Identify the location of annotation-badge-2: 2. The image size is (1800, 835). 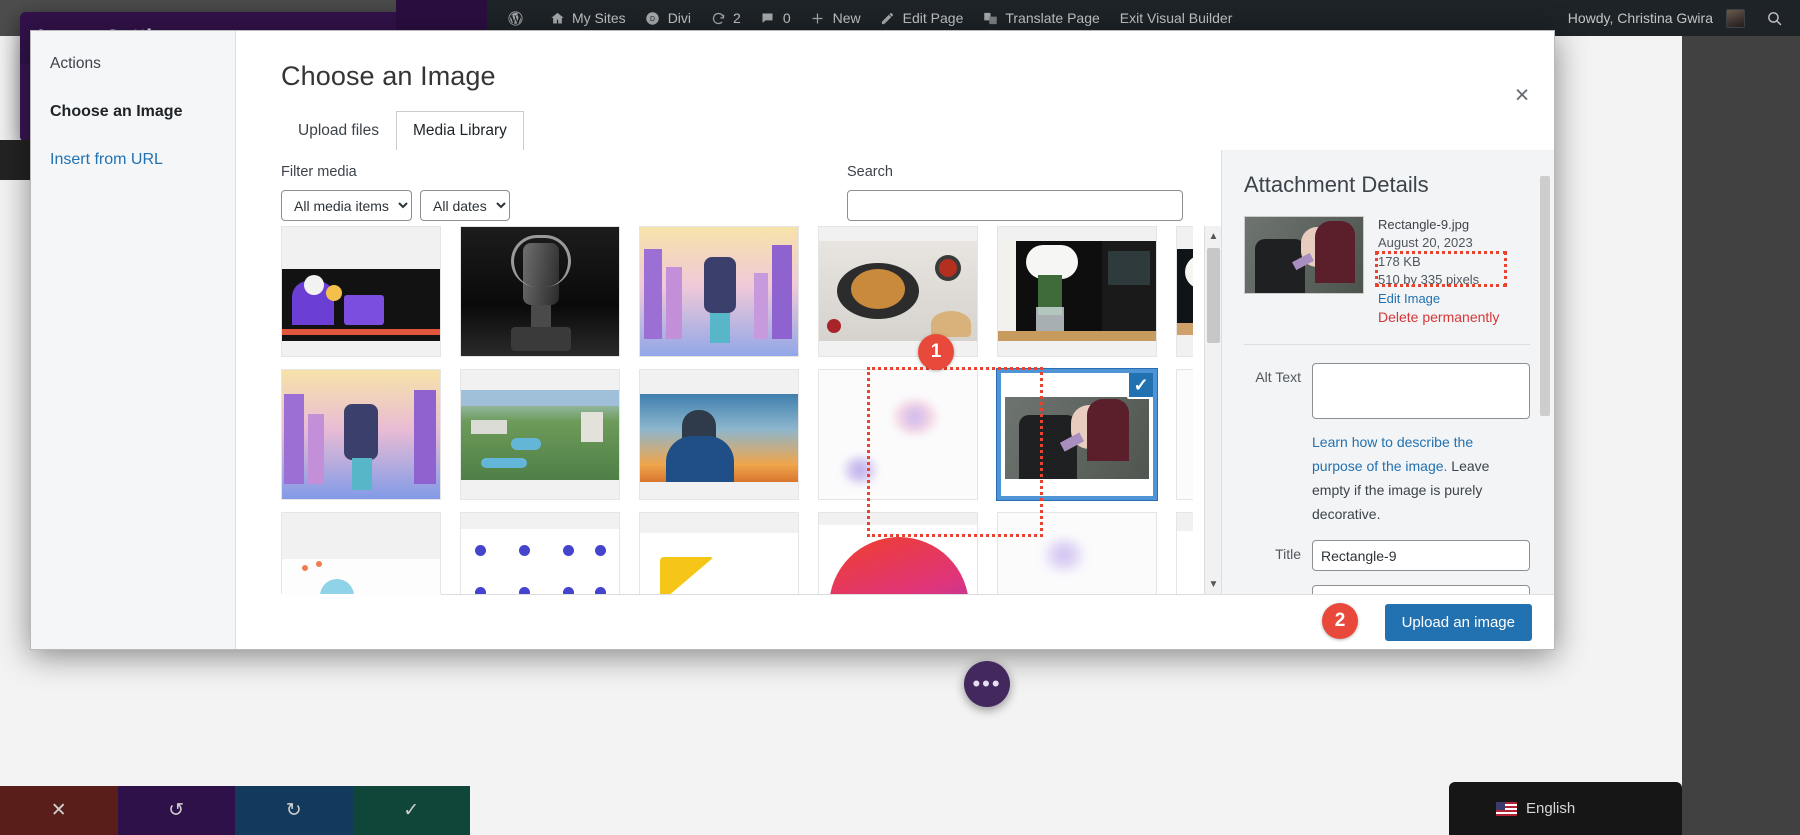
(1340, 621).